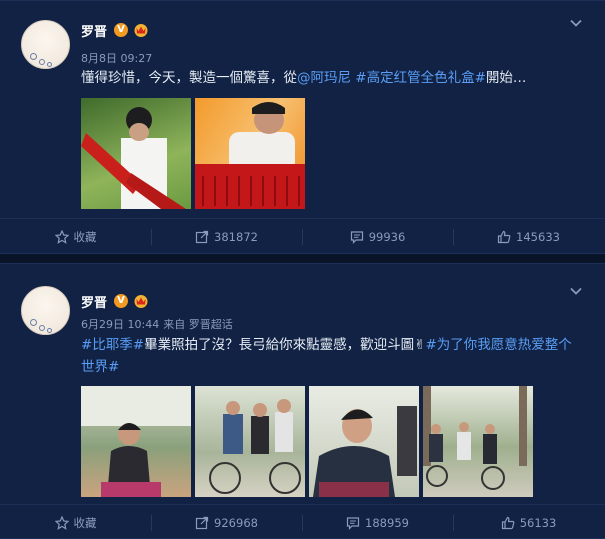 The width and height of the screenshot is (605, 539). Describe the element at coordinates (198, 324) in the screenshot. I see `post-source: 来自 罗晋超话` at that location.